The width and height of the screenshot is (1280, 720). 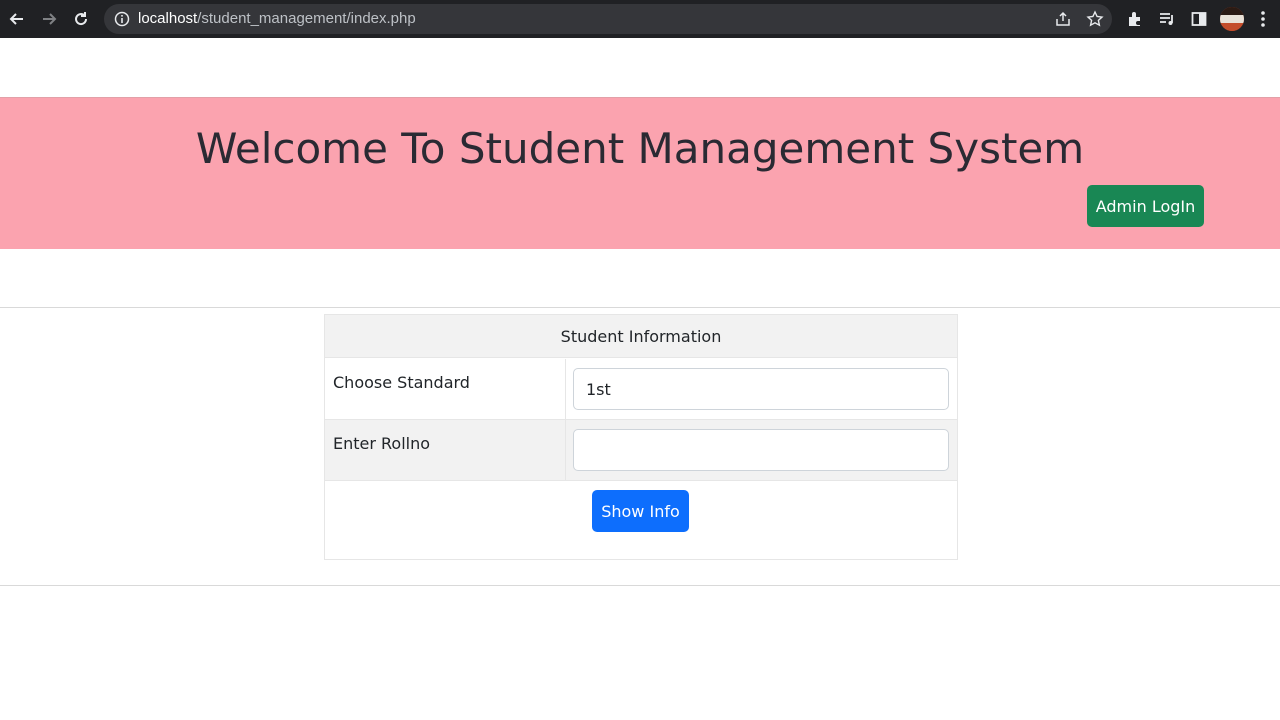 What do you see at coordinates (49, 19) in the screenshot?
I see `forward-icon` at bounding box center [49, 19].